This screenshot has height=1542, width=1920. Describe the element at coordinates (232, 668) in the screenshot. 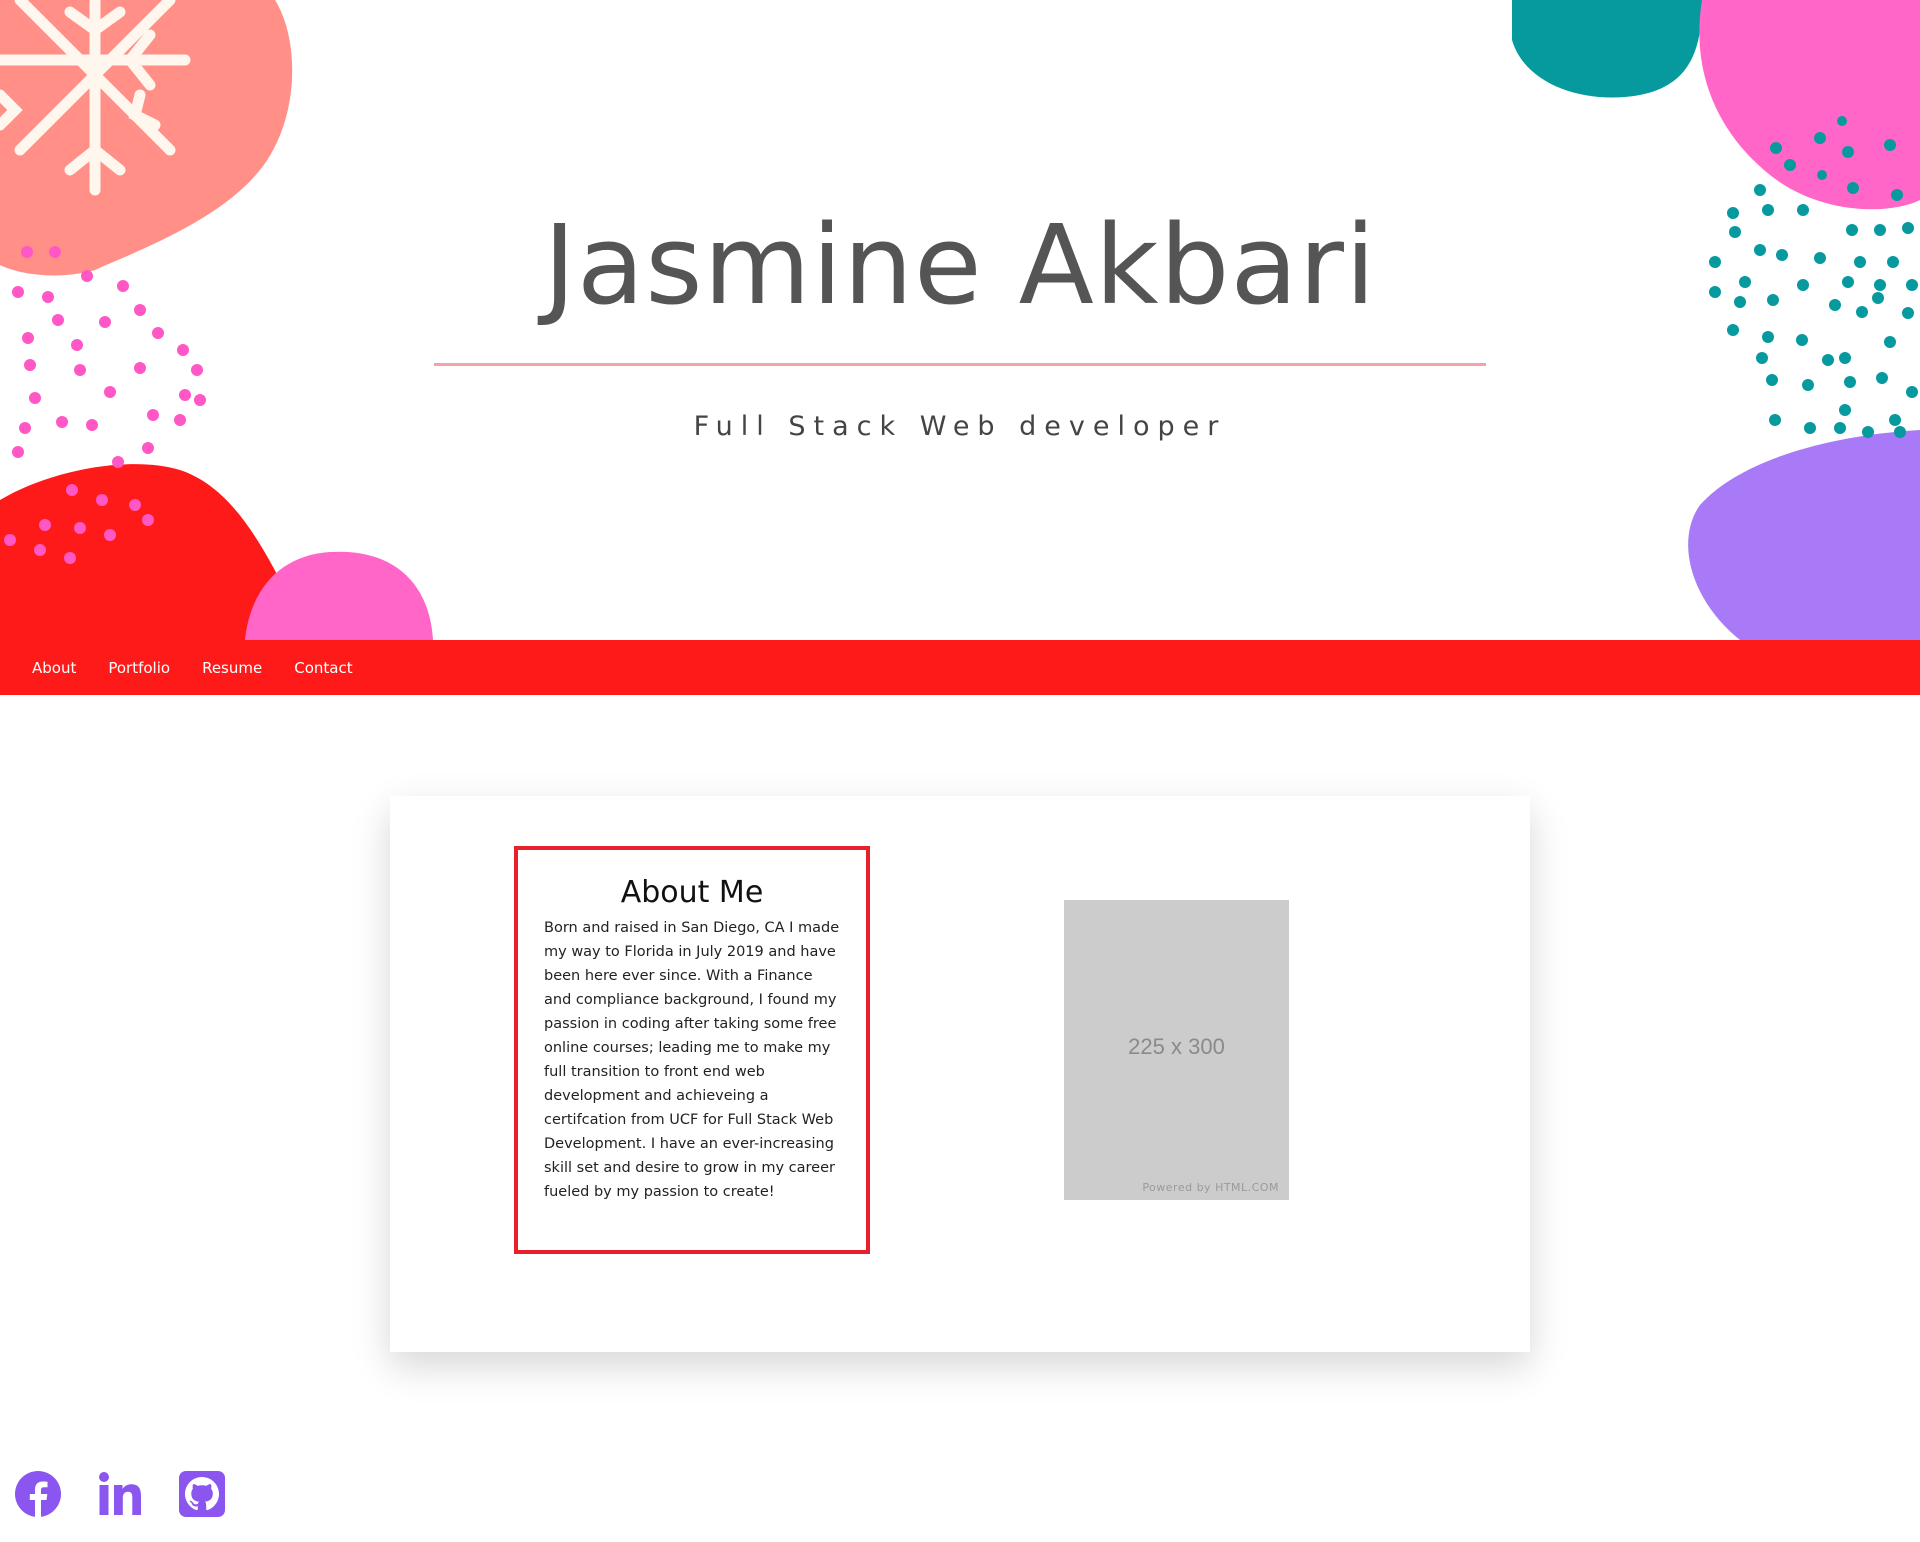

I see `nav-link-resume: Resume` at that location.